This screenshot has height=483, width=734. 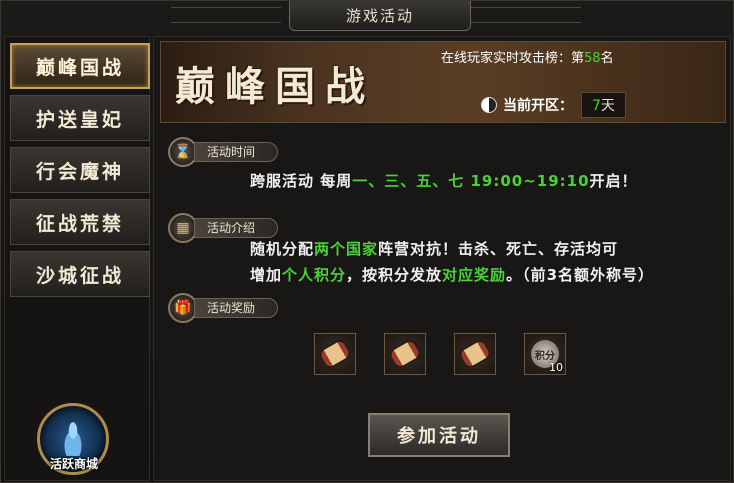 I want to click on intro-l1-c: 阵营对抗！击杀、死亡、存活均可, so click(x=498, y=249).